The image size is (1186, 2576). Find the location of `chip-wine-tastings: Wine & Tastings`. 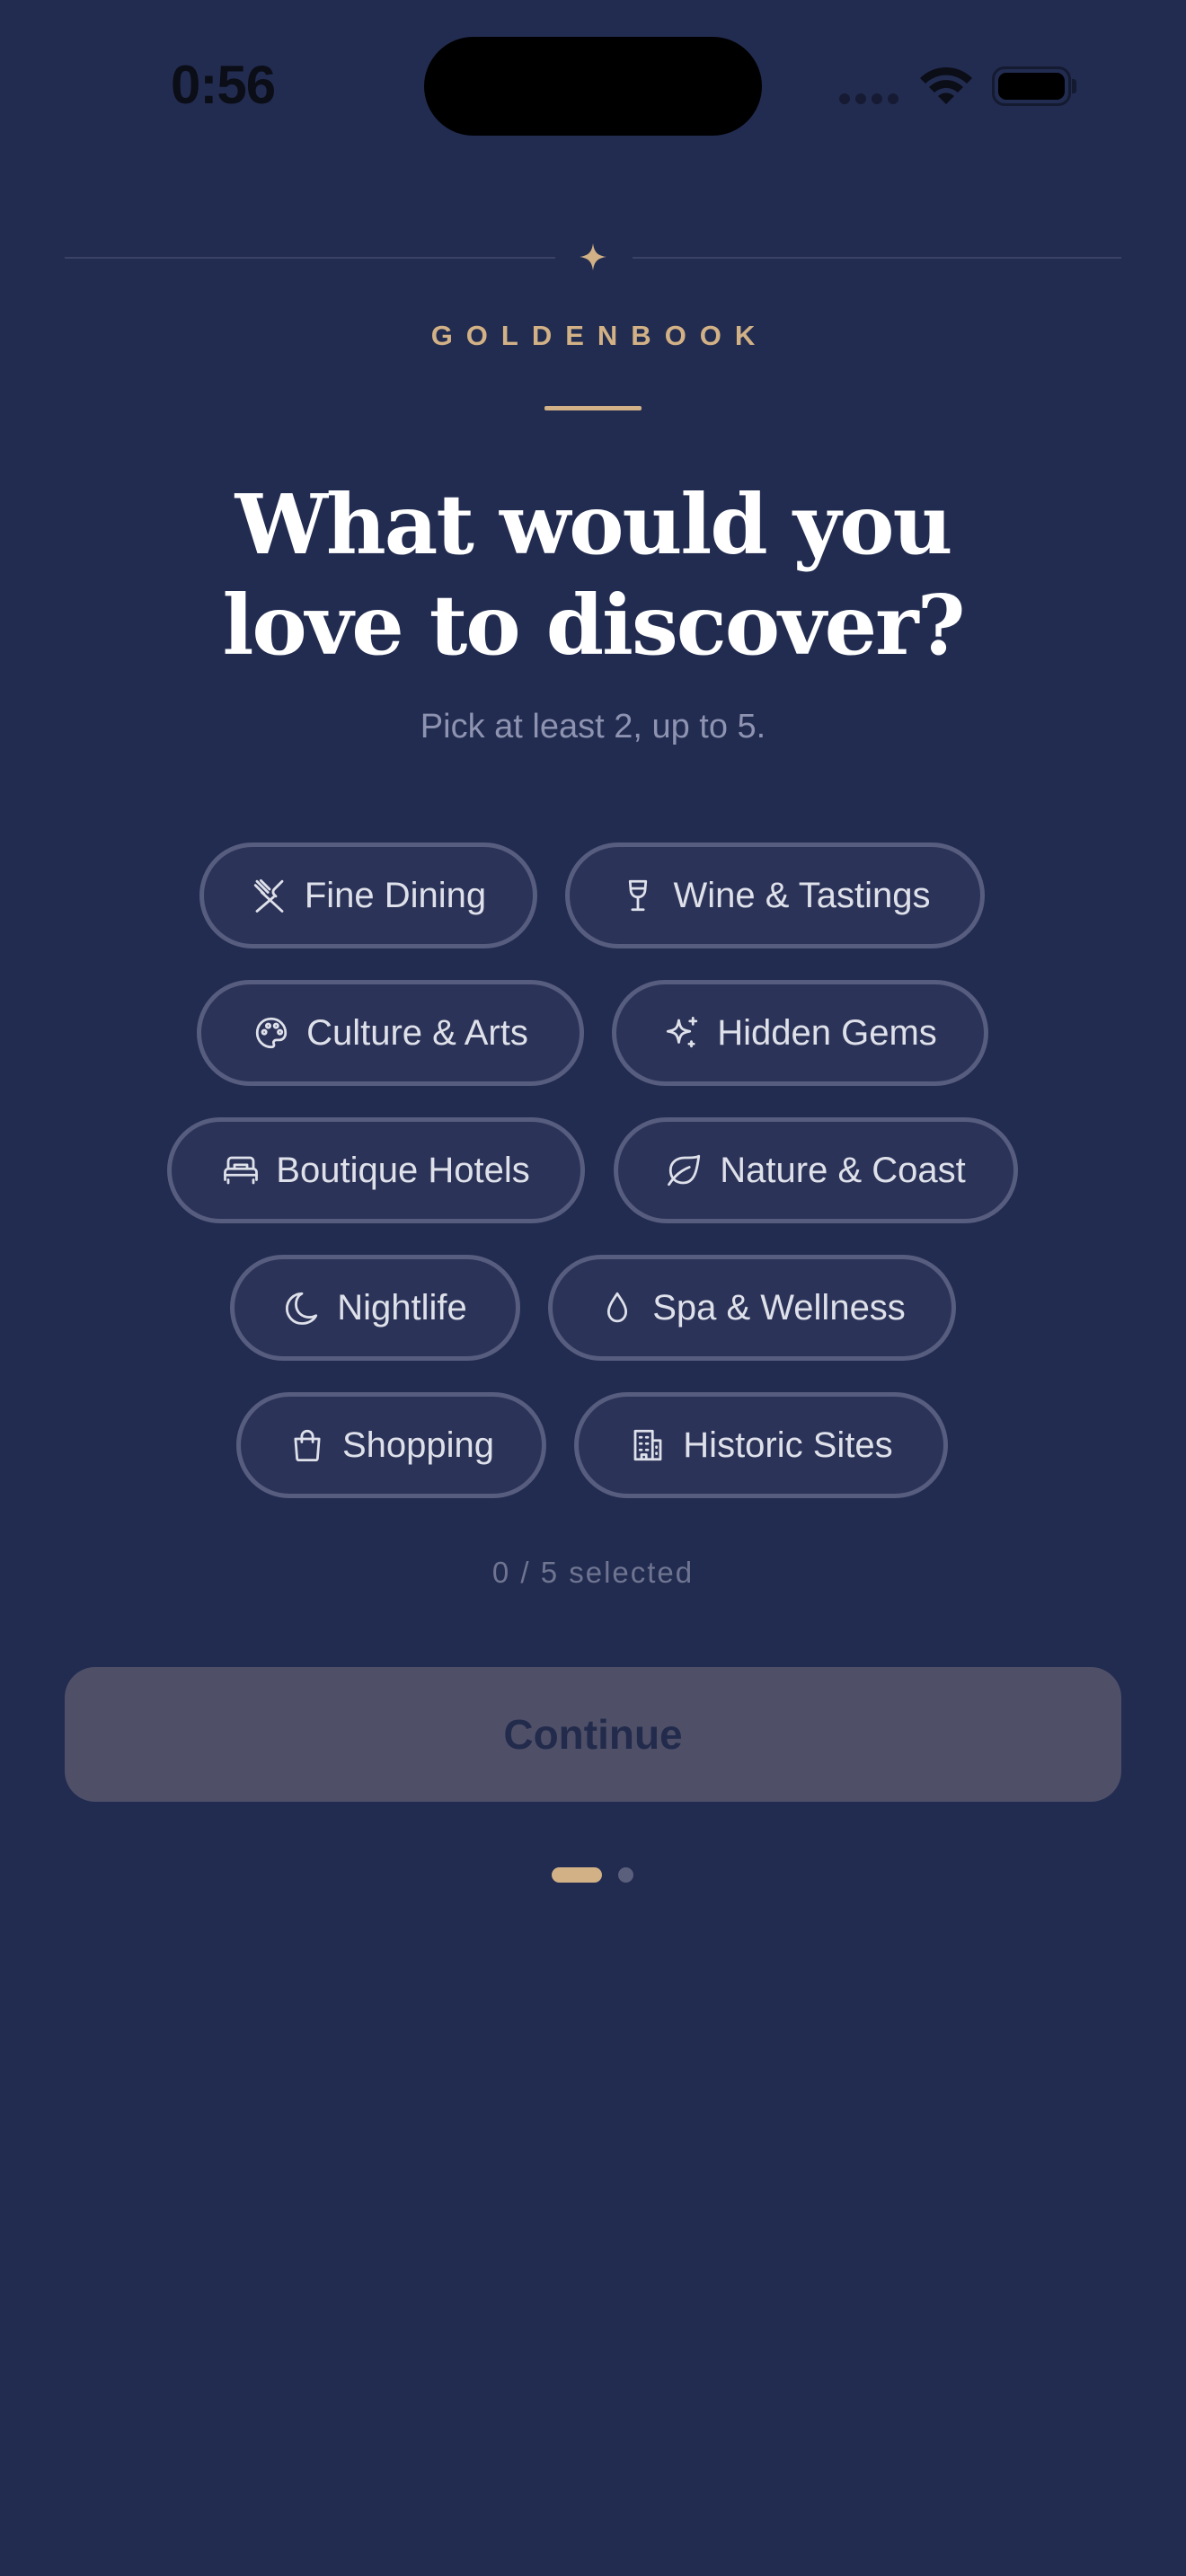

chip-wine-tastings: Wine & Tastings is located at coordinates (775, 895).